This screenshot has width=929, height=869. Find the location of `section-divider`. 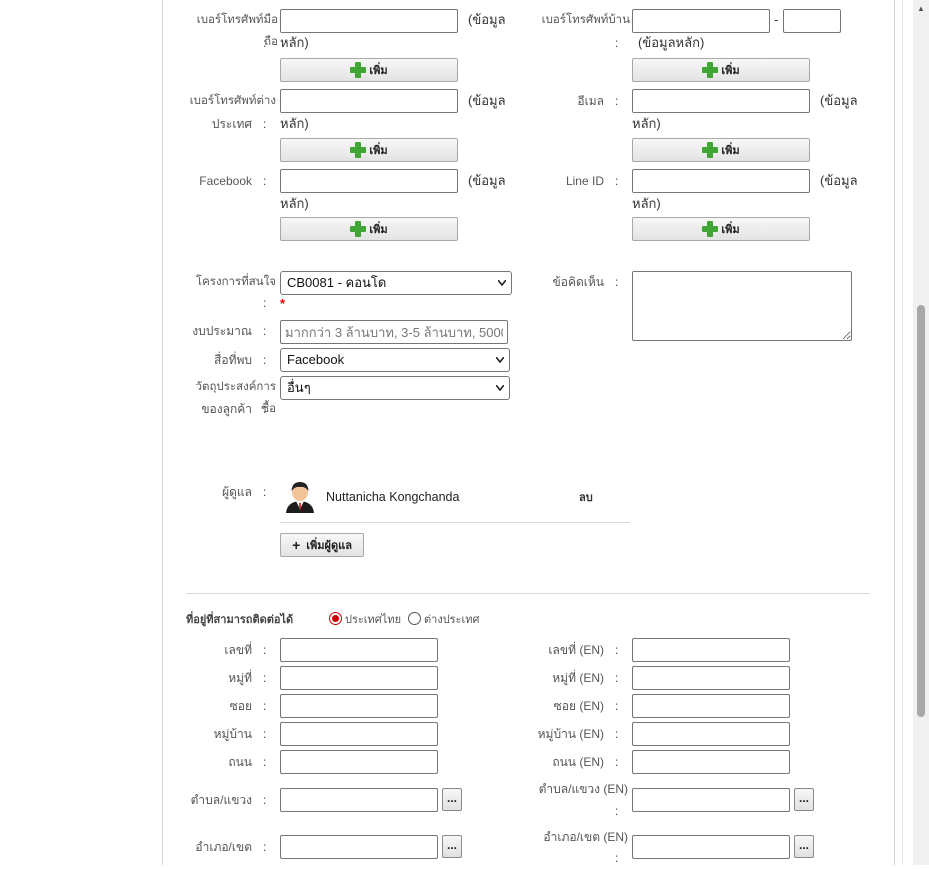

section-divider is located at coordinates (528, 593).